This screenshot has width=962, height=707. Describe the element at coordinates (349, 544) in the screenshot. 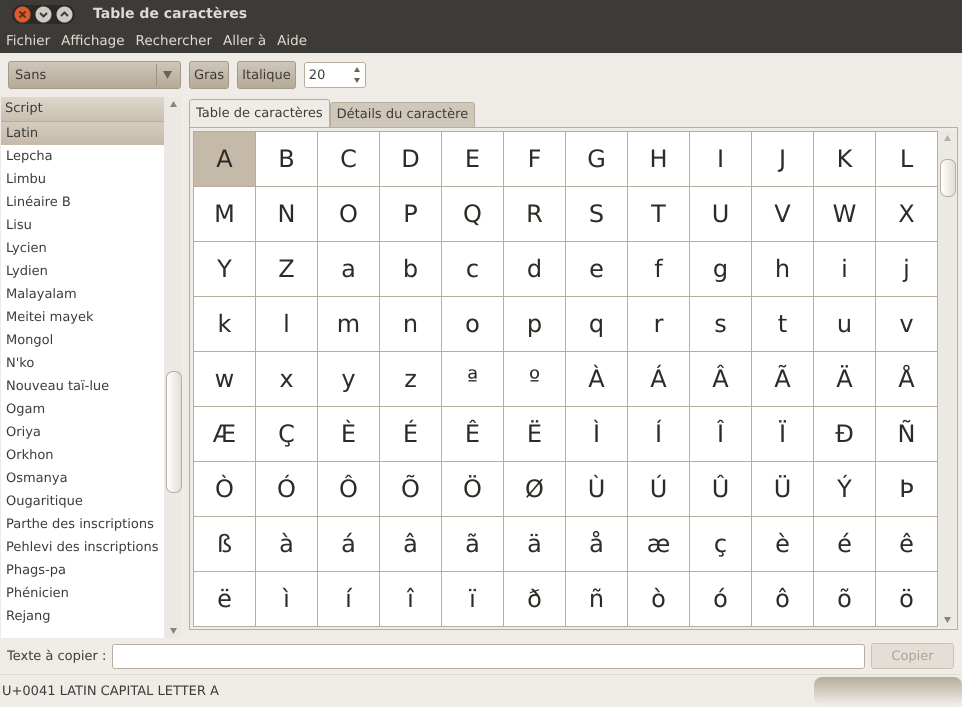

I see `character-cell: á` at that location.